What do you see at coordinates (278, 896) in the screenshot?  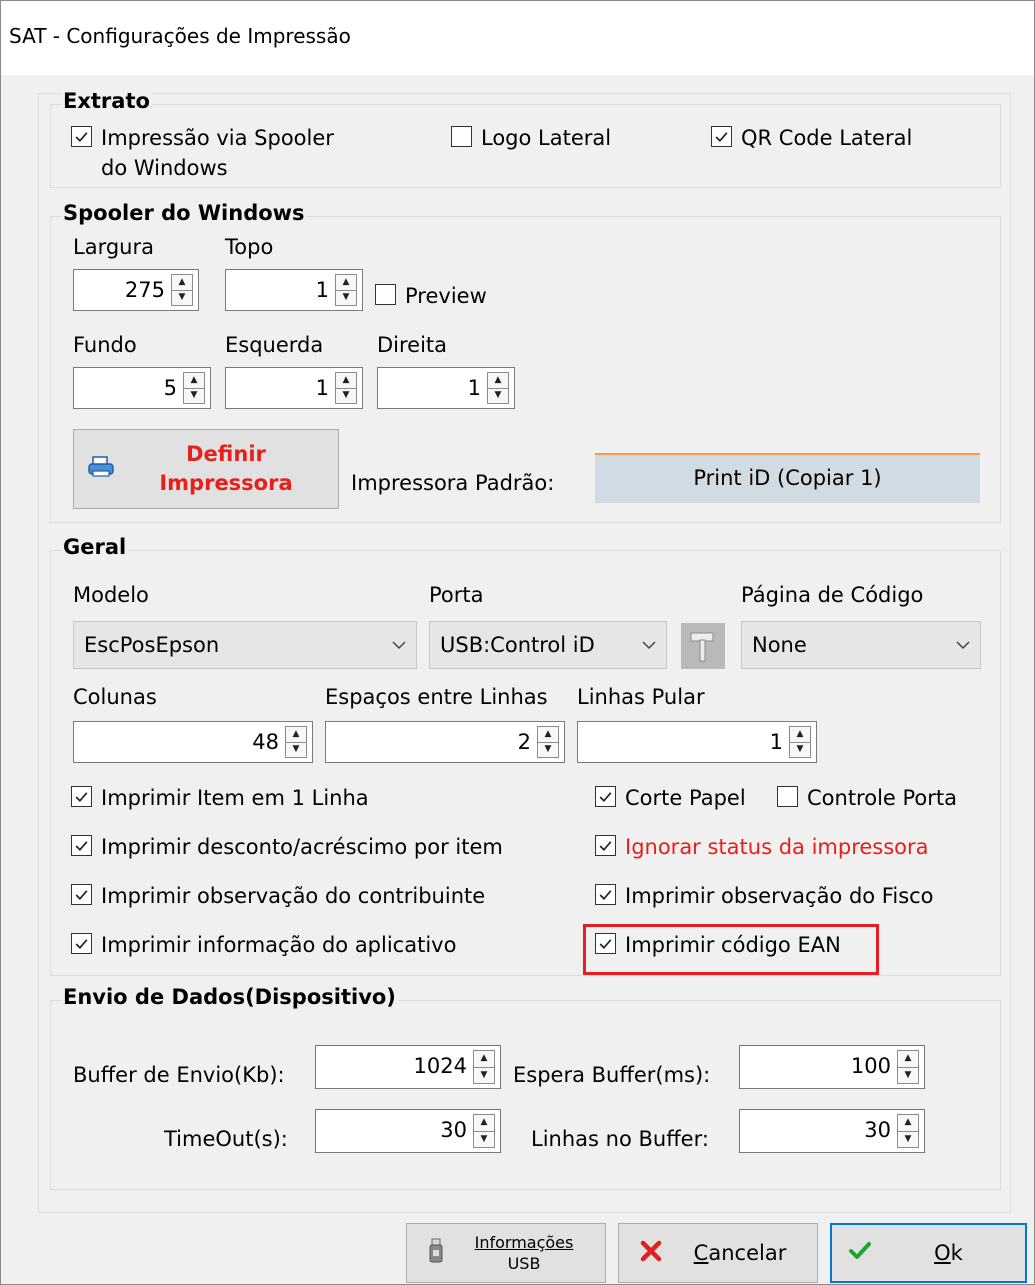 I see `obs-contribuinte-checkbox: Imprimir observação do contribuinte` at bounding box center [278, 896].